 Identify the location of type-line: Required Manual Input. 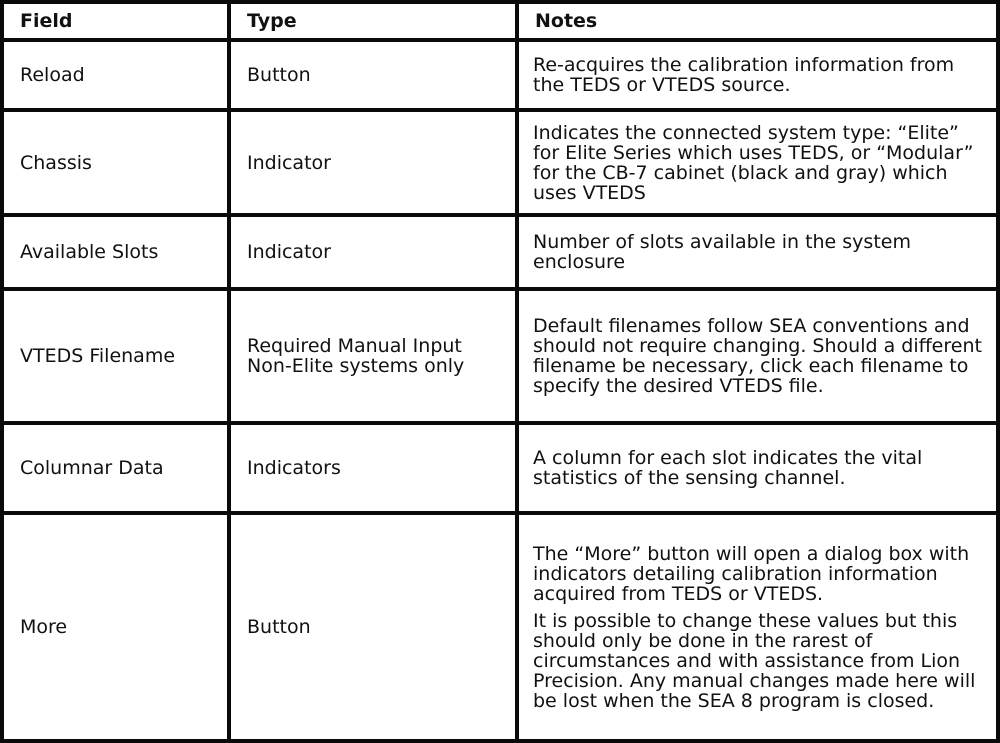
(354, 346).